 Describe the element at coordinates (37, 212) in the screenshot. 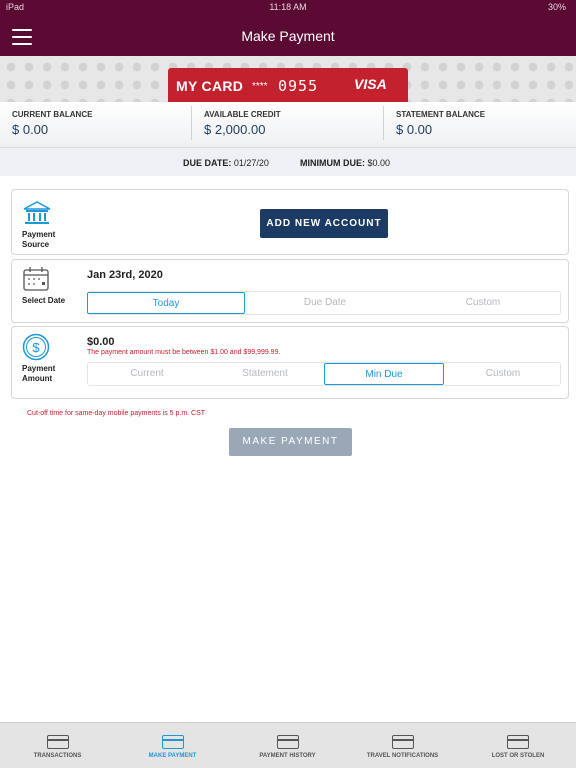

I see `bank-icon` at that location.